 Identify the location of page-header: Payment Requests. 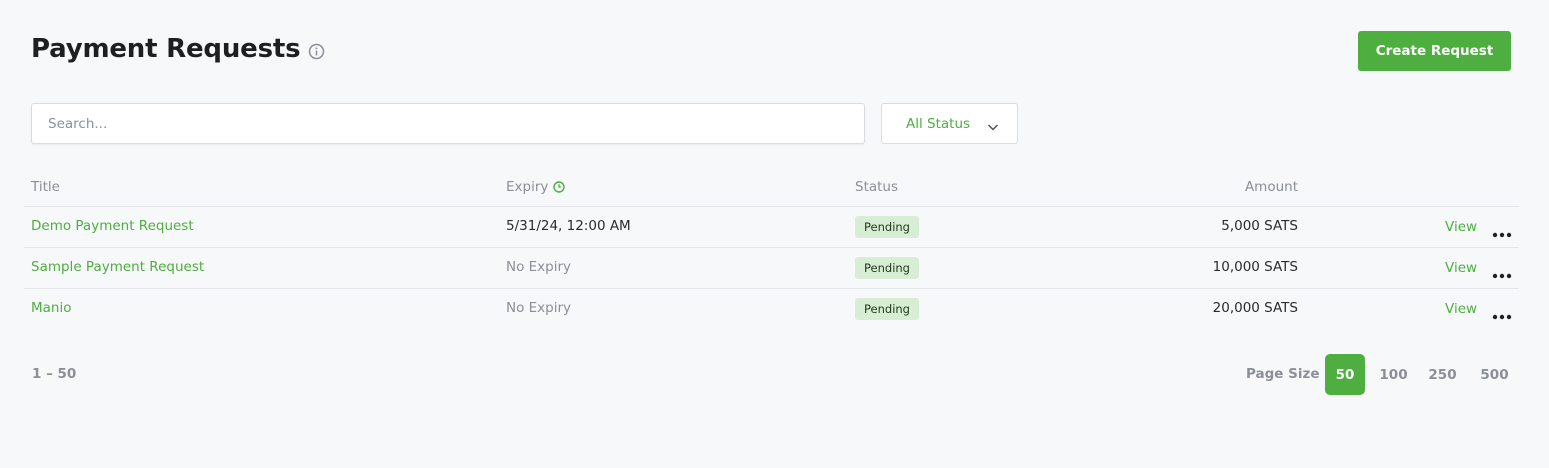
(178, 49).